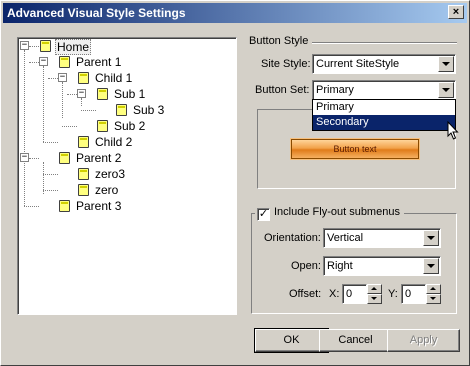  I want to click on button-style-group-title: Button Style, so click(281, 41).